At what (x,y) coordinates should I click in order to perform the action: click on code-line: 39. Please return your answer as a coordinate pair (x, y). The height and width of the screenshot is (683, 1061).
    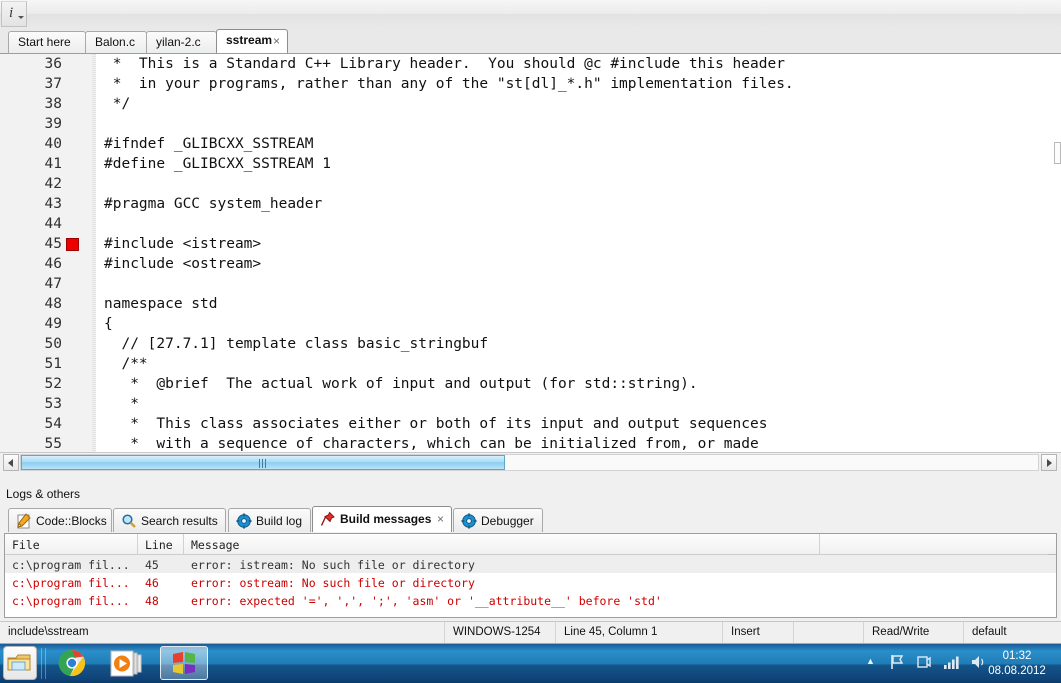
    Looking at the image, I should click on (530, 124).